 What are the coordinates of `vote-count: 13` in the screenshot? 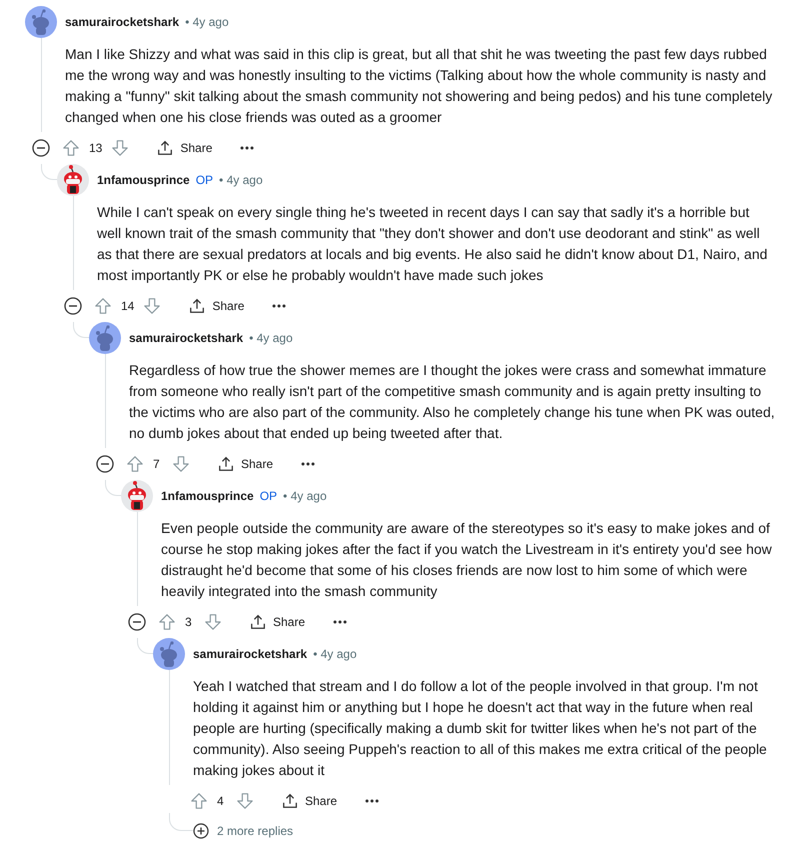 It's located at (95, 148).